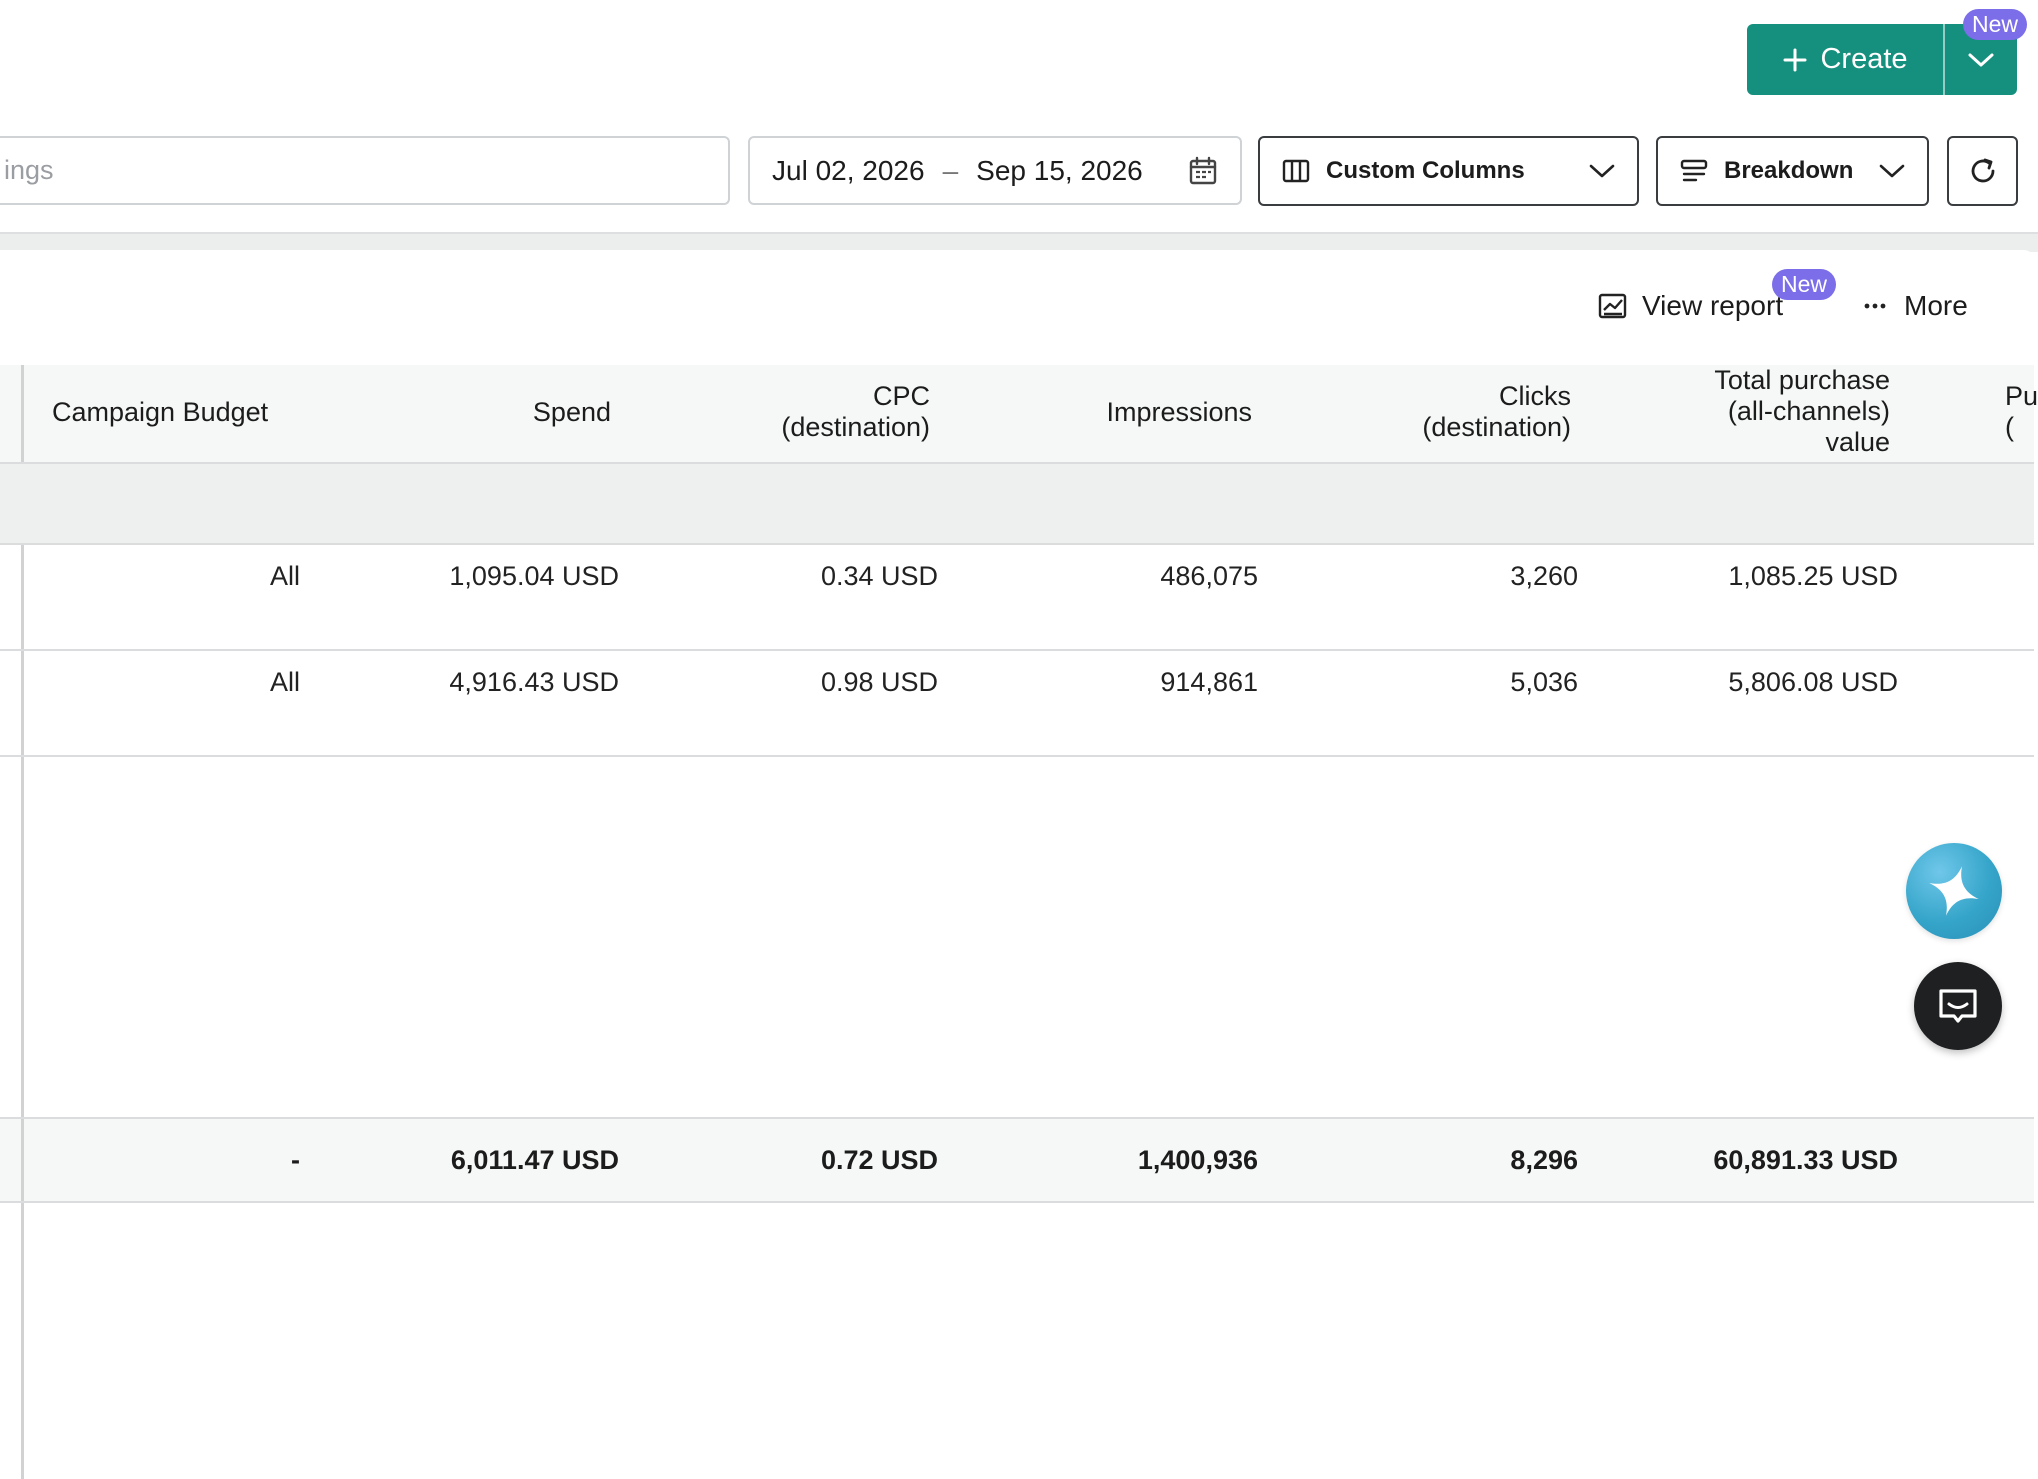 The width and height of the screenshot is (2038, 1479). What do you see at coordinates (901, 396) in the screenshot?
I see `header-cpc-line1: CPC` at bounding box center [901, 396].